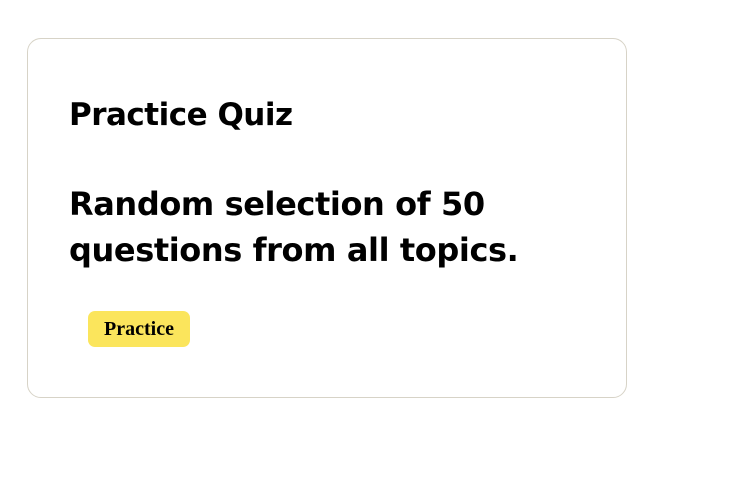 This screenshot has height=490, width=746. I want to click on card-title: Practice Quiz, so click(181, 115).